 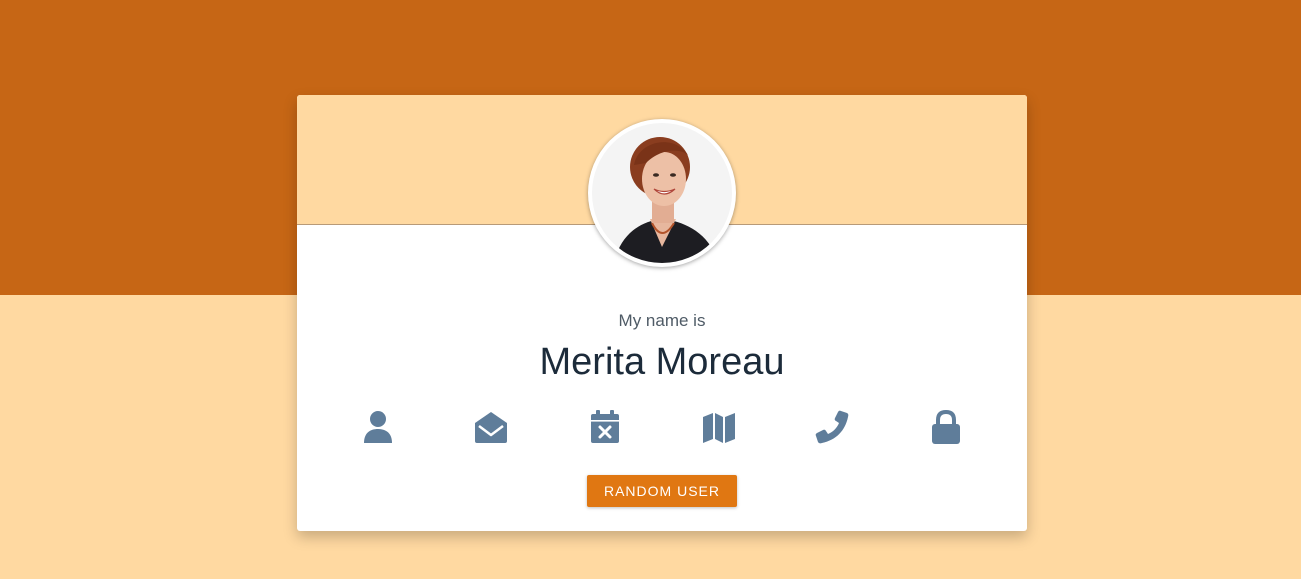 What do you see at coordinates (378, 427) in the screenshot?
I see `user-icon` at bounding box center [378, 427].